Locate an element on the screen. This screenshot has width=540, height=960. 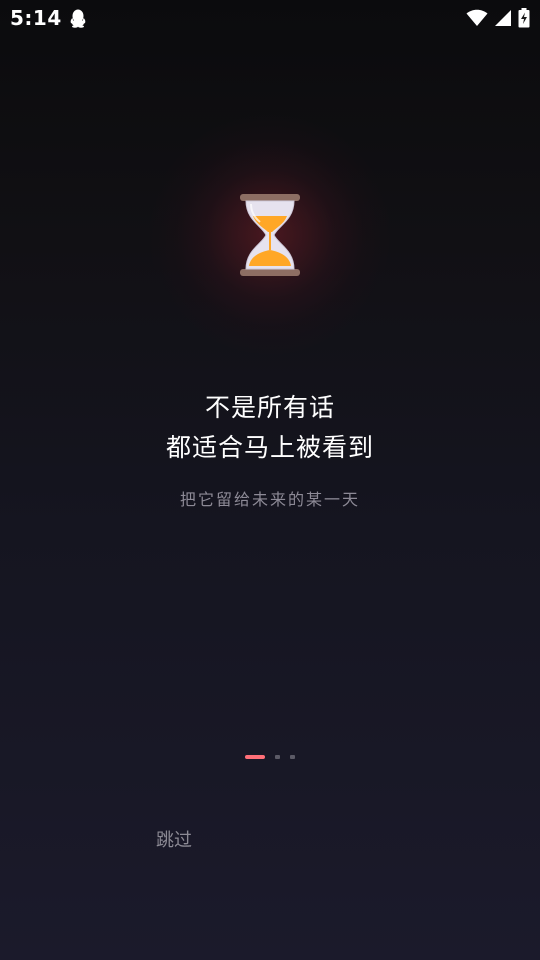
page-indicator is located at coordinates (275, 757).